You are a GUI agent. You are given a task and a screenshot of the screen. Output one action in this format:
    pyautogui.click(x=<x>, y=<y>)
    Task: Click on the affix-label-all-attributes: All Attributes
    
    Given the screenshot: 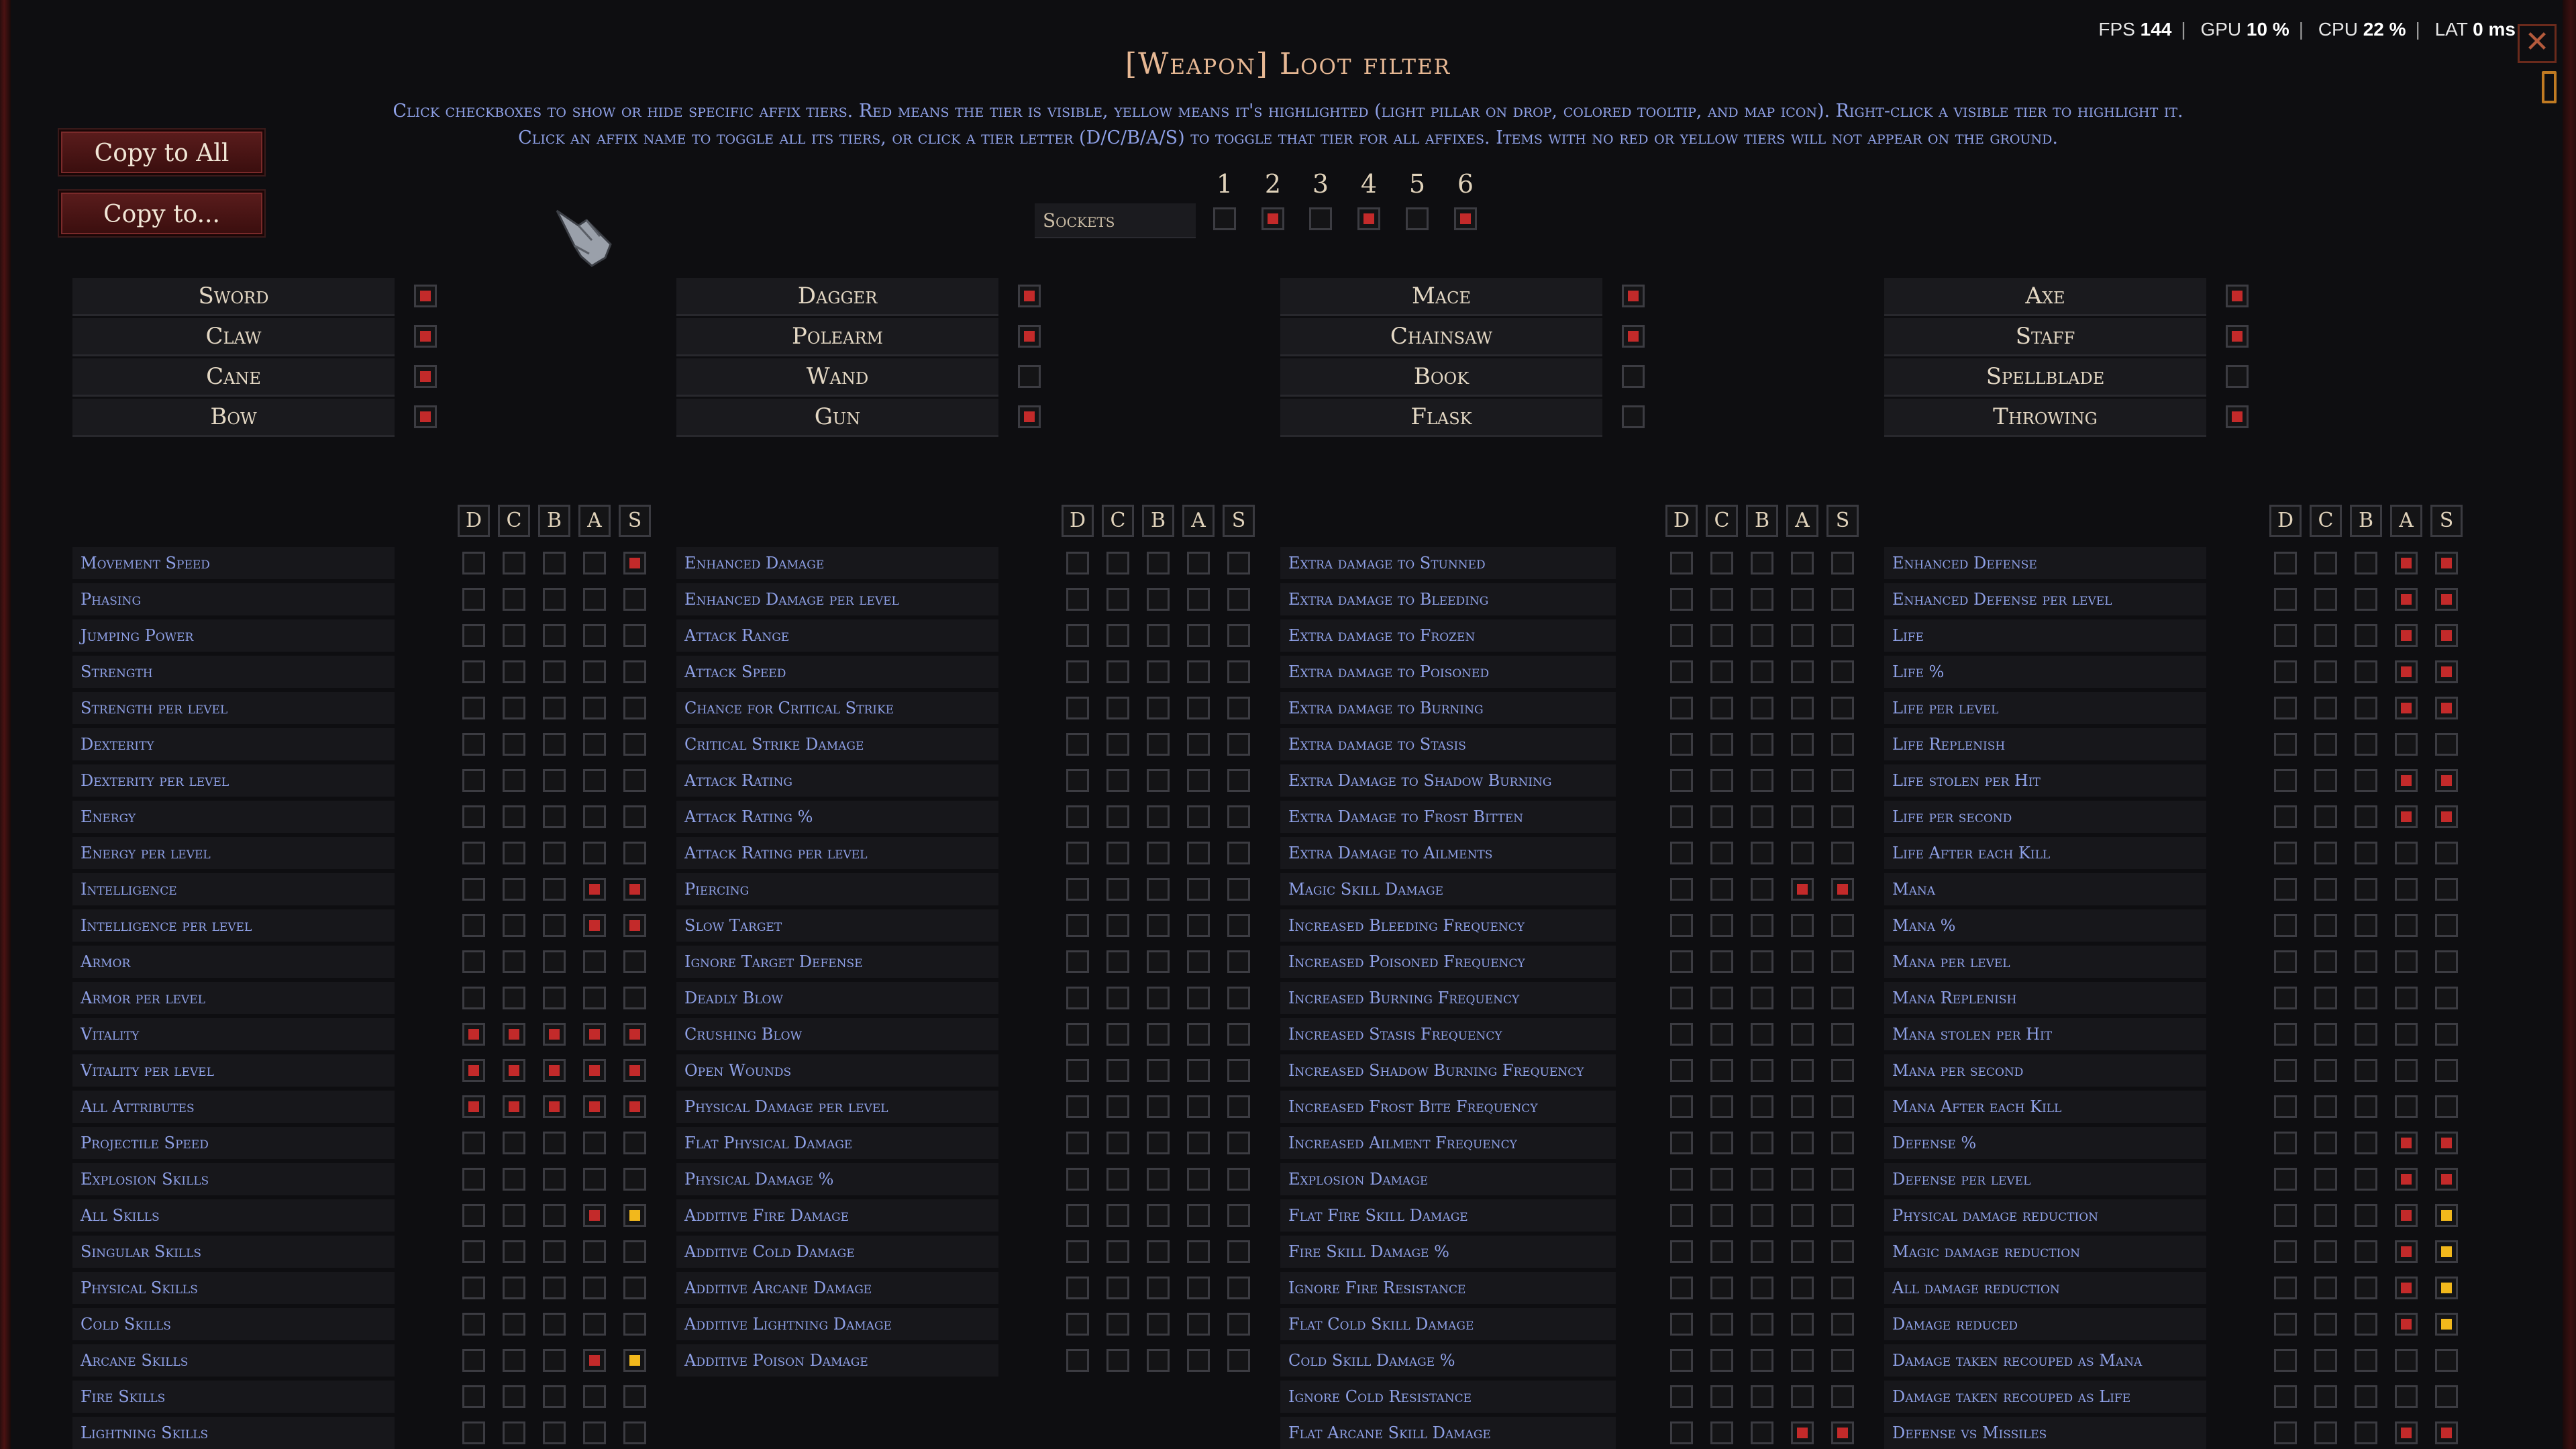 What is the action you would take?
    pyautogui.click(x=233, y=1107)
    